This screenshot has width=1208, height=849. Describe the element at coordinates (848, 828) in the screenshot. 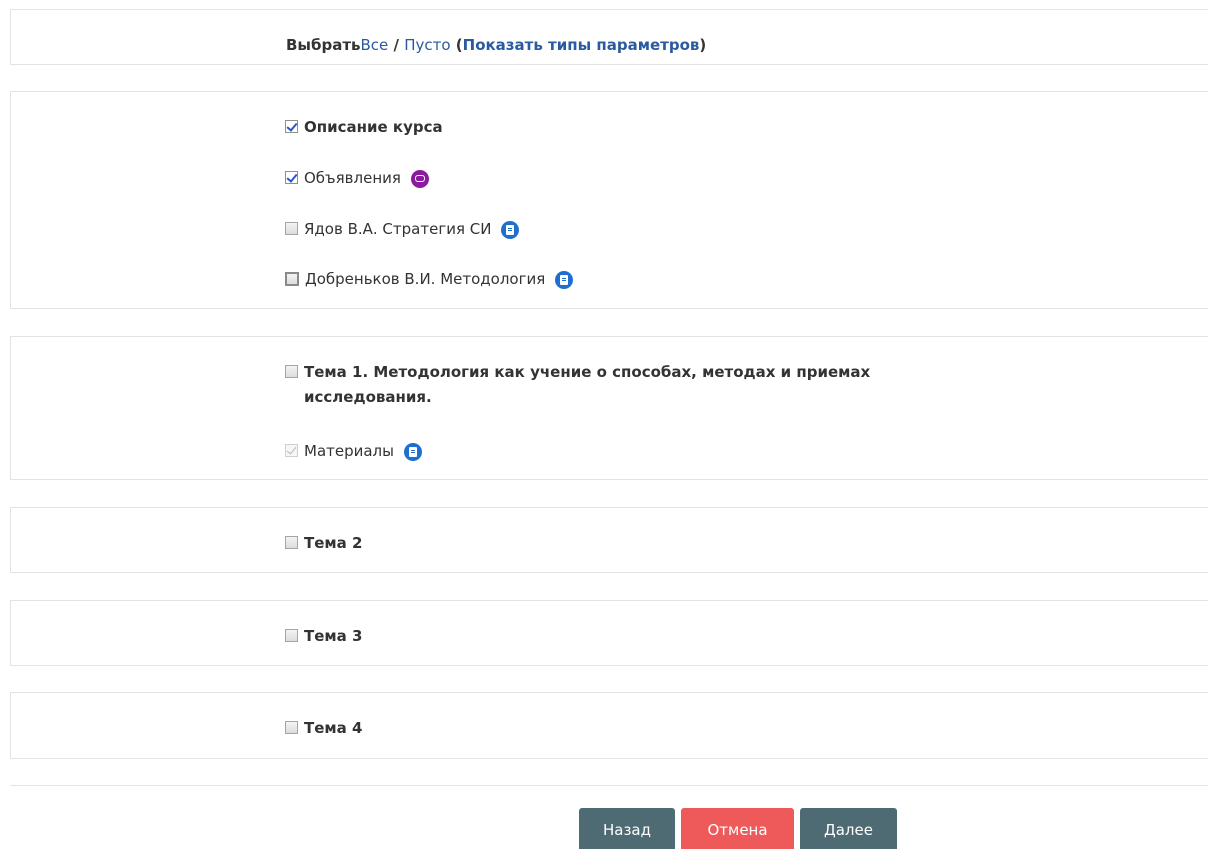

I see `next-button: Далее` at that location.